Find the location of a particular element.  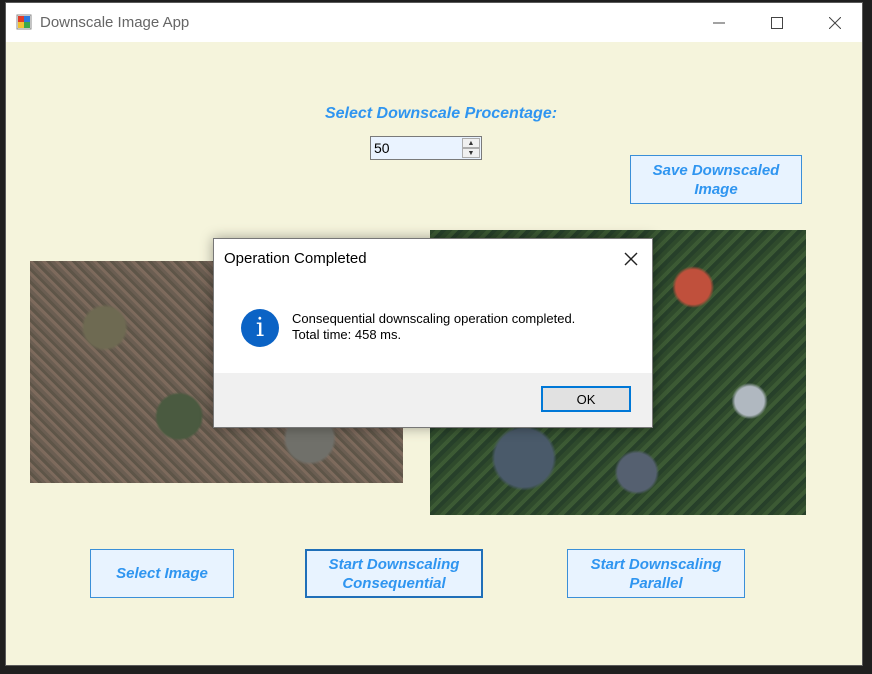

percentage-label: Select Downscale Procentage: is located at coordinates (441, 113).